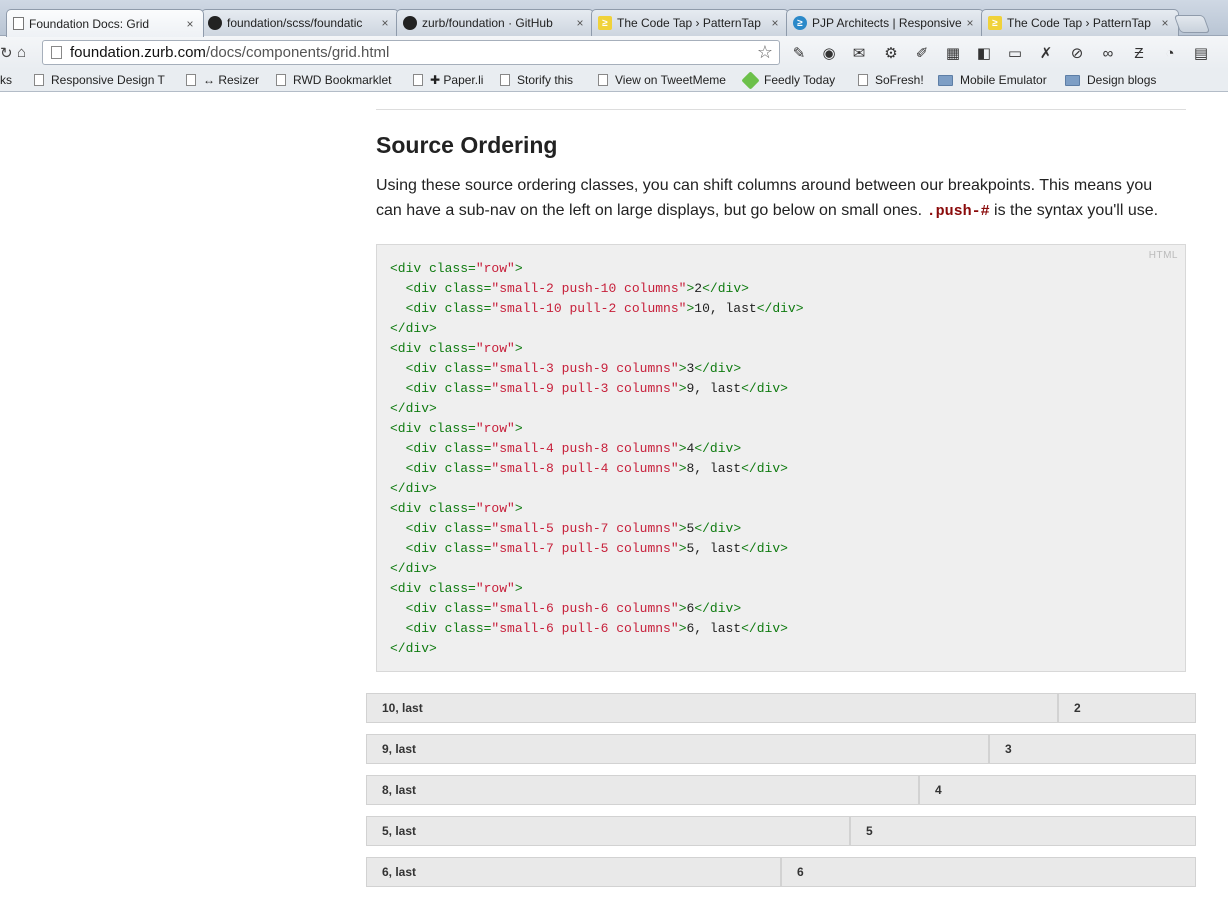  Describe the element at coordinates (1170, 53) in the screenshot. I see `speedometer-icon: ◔` at that location.